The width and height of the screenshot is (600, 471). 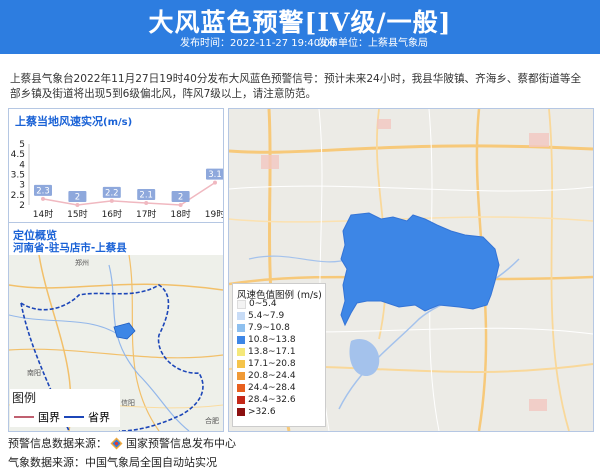 What do you see at coordinates (77, 214) in the screenshot?
I see `x-tick-label: 15时` at bounding box center [77, 214].